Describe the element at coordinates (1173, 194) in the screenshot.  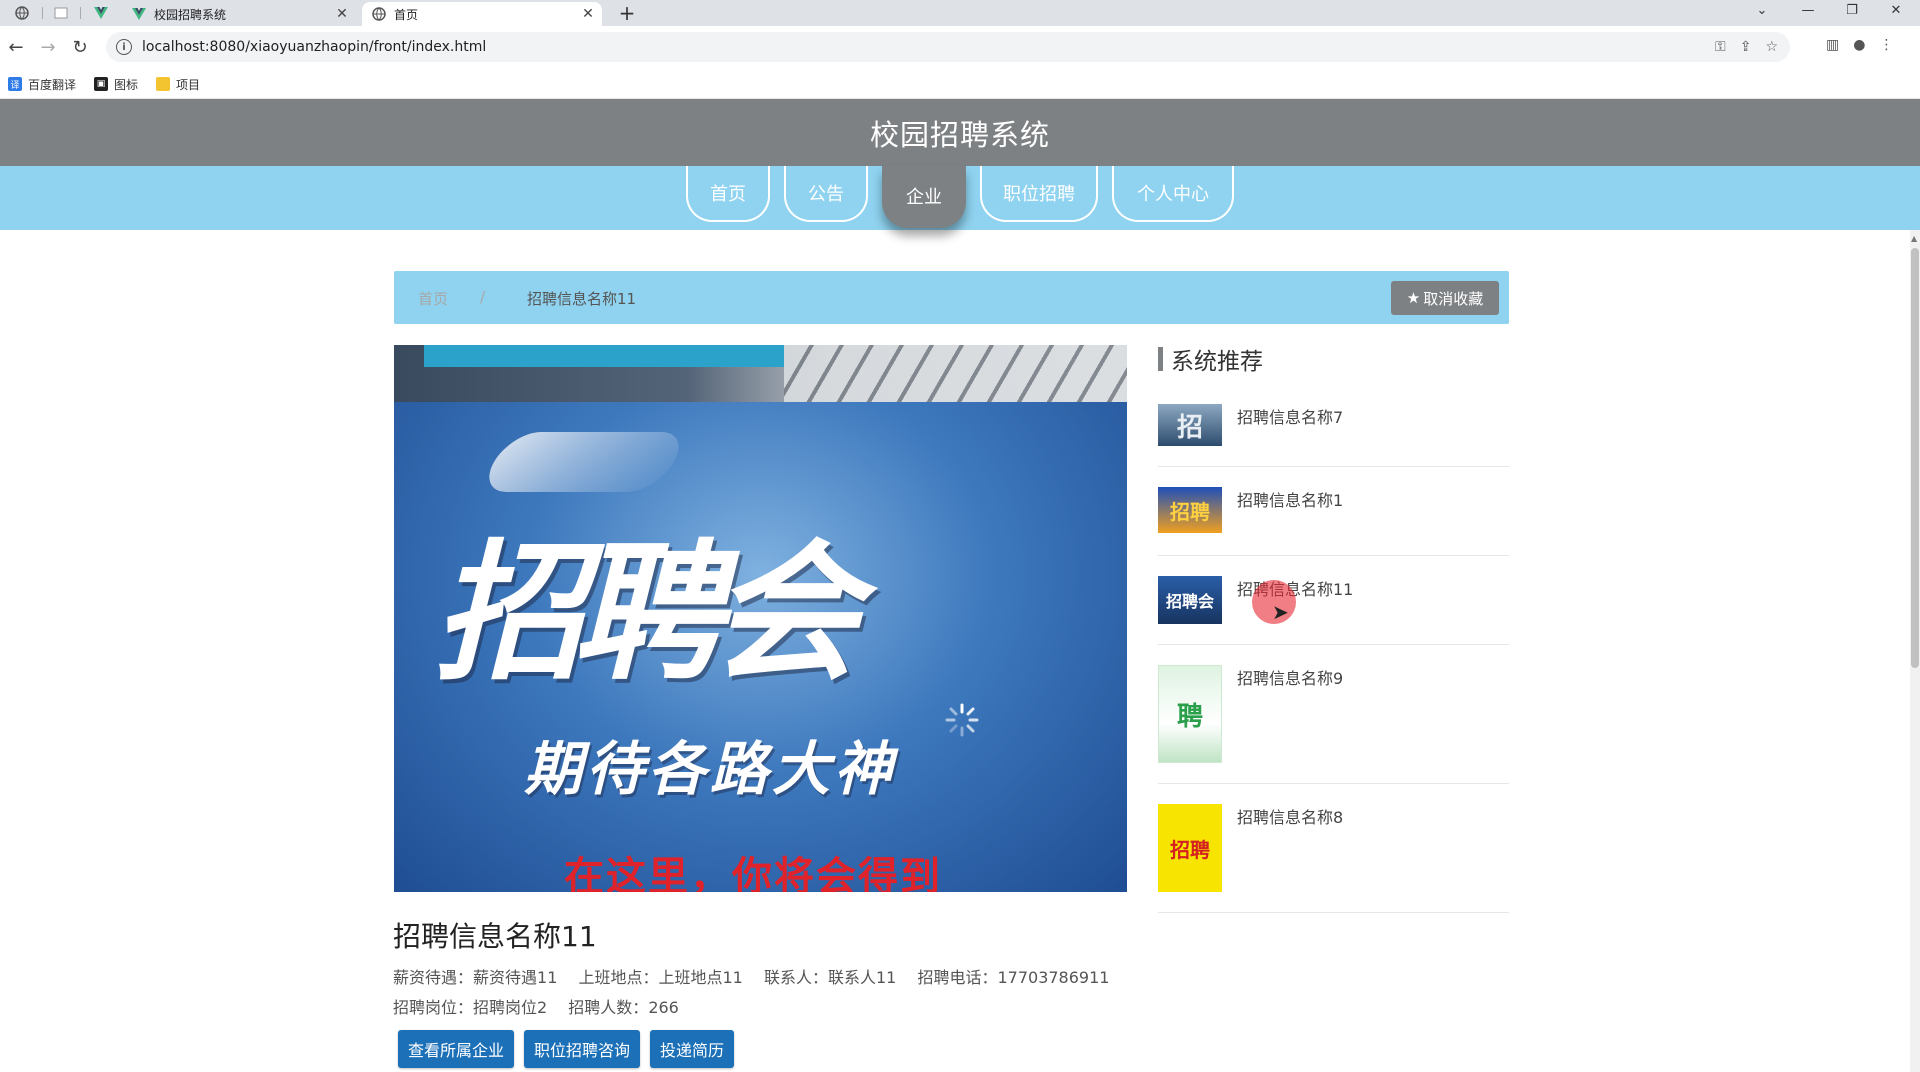
I see `nav-personal-center: 个人中心` at that location.